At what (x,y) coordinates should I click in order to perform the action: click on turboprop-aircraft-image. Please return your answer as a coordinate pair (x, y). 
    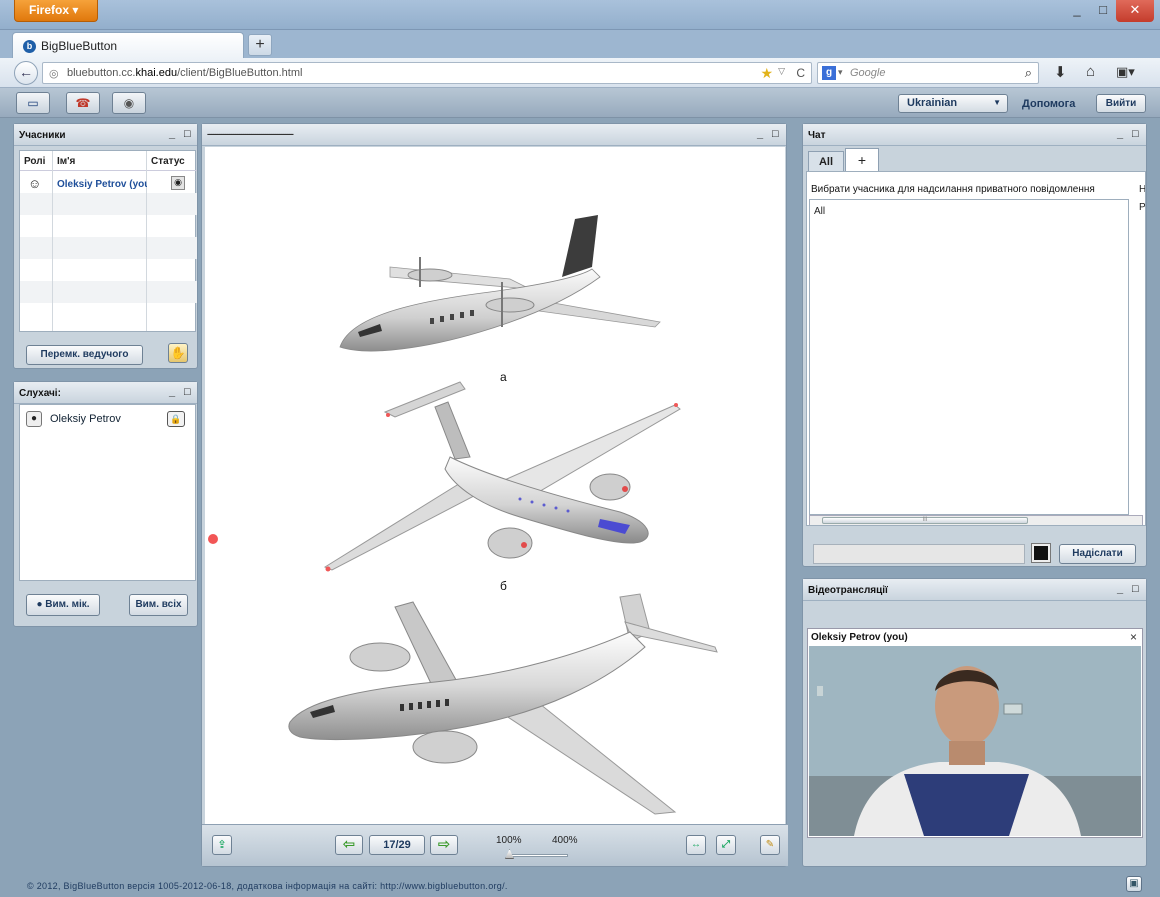
    Looking at the image, I should click on (500, 283).